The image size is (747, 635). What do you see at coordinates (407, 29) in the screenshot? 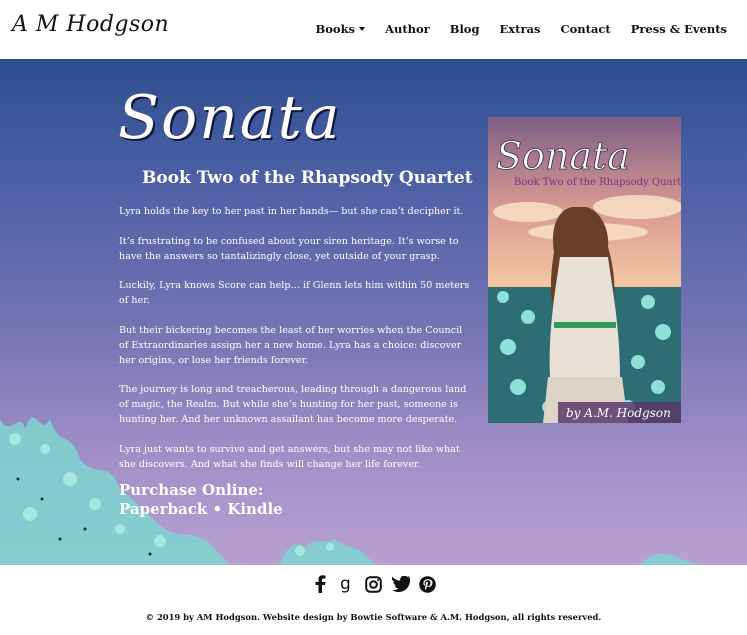
I see `nav-author: Author` at bounding box center [407, 29].